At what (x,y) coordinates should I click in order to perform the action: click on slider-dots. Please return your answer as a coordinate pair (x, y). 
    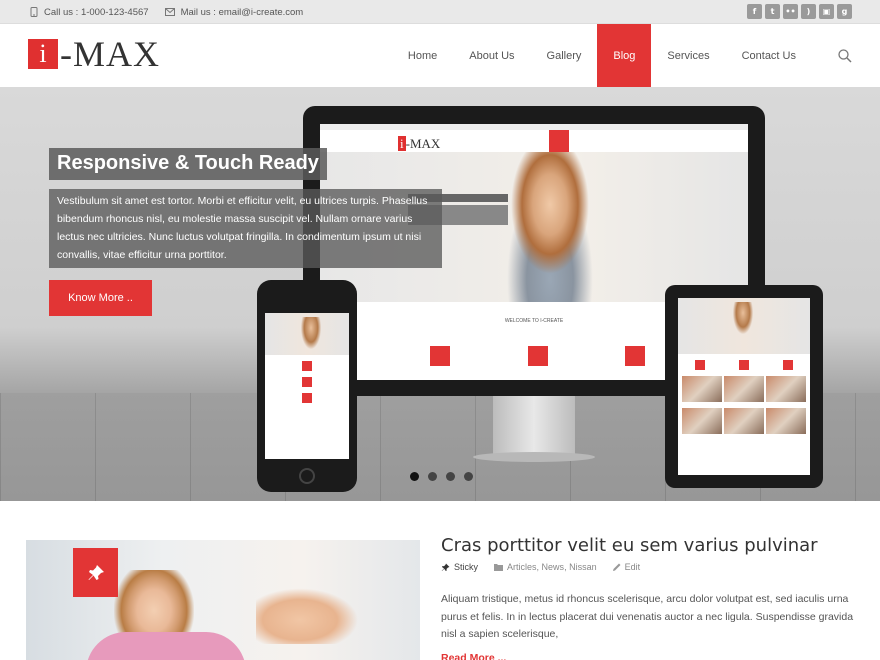
    Looking at the image, I should click on (441, 476).